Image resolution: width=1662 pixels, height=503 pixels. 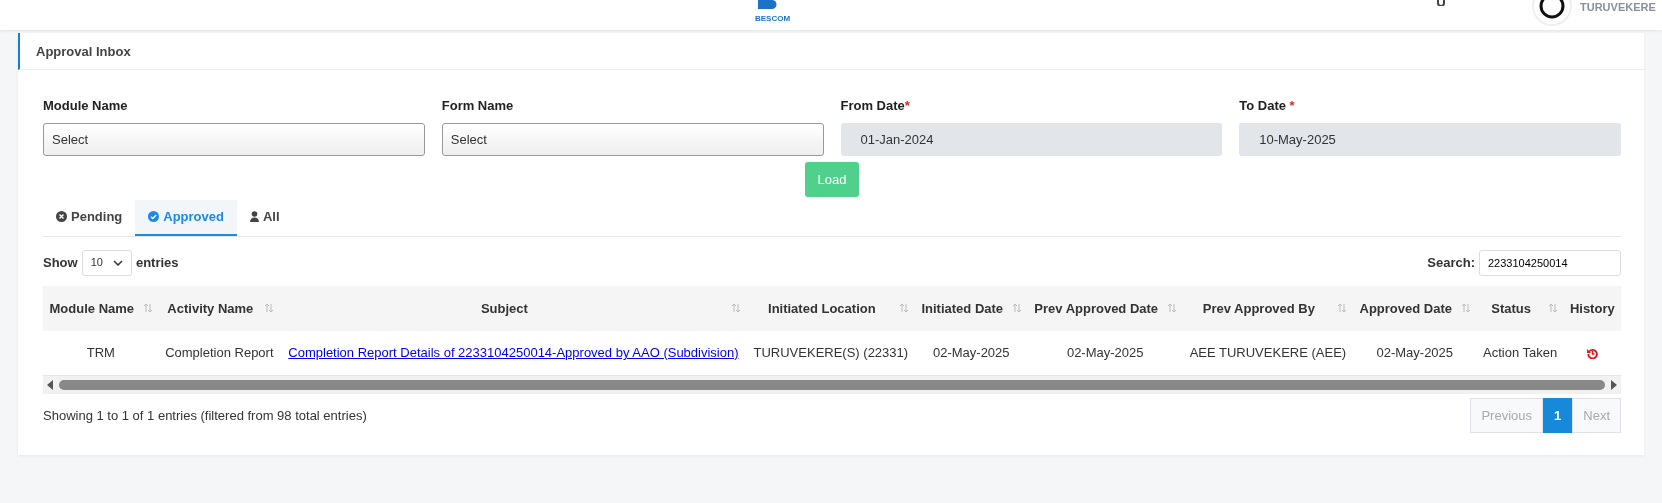 What do you see at coordinates (767, 4) in the screenshot?
I see `logo-icon` at bounding box center [767, 4].